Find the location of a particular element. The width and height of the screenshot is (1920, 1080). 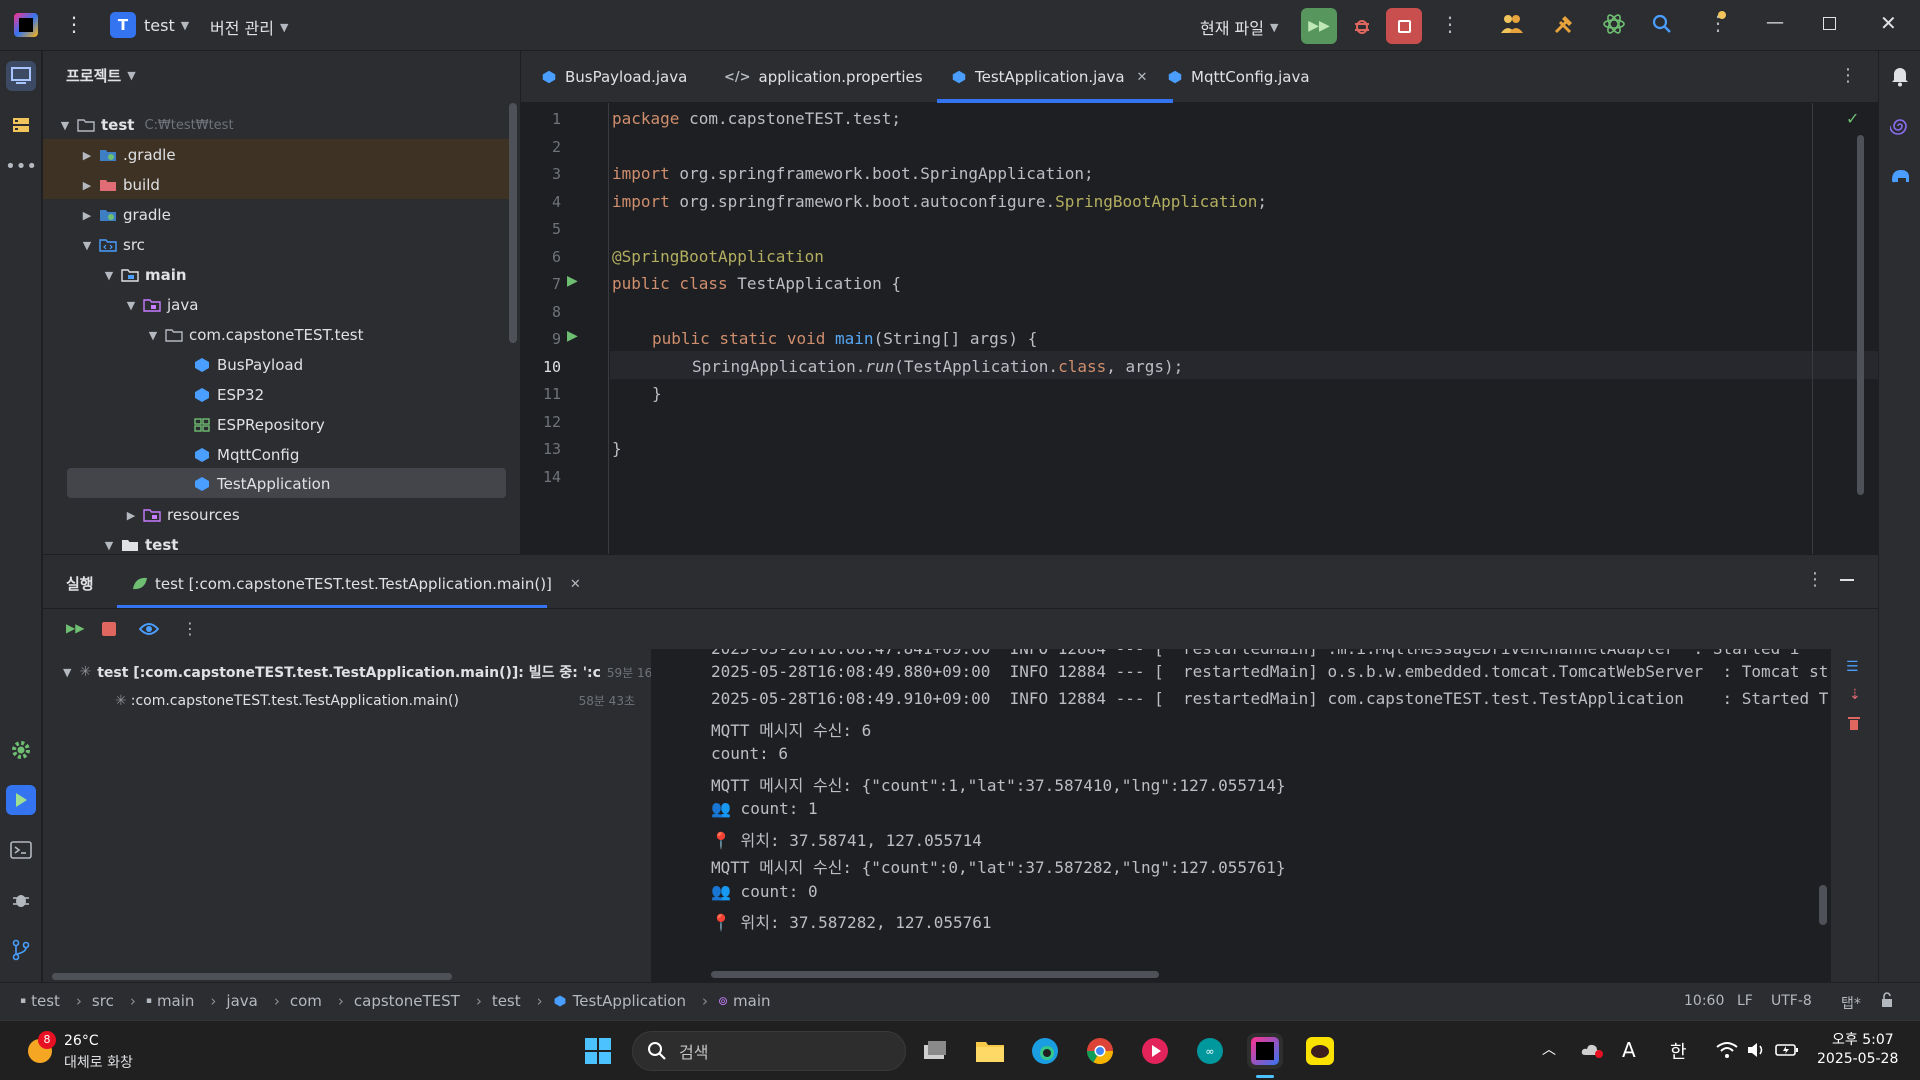

run-config-selector: 현재 파일 ▼ is located at coordinates (1239, 27).